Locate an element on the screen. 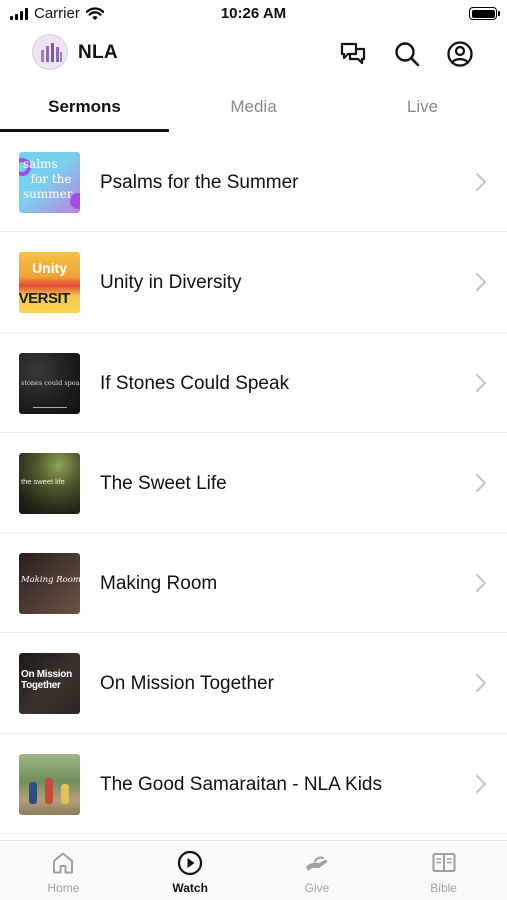  sermon-thumbnail: salms for the summer is located at coordinates (49, 182).